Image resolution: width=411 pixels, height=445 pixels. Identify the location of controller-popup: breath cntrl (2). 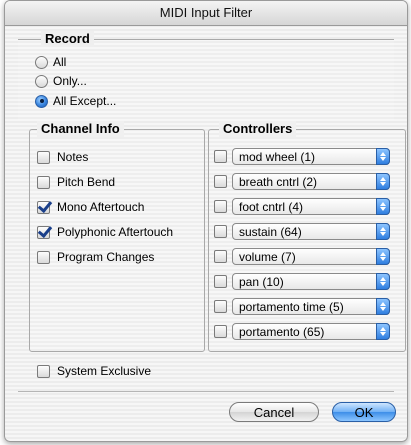
(311, 181).